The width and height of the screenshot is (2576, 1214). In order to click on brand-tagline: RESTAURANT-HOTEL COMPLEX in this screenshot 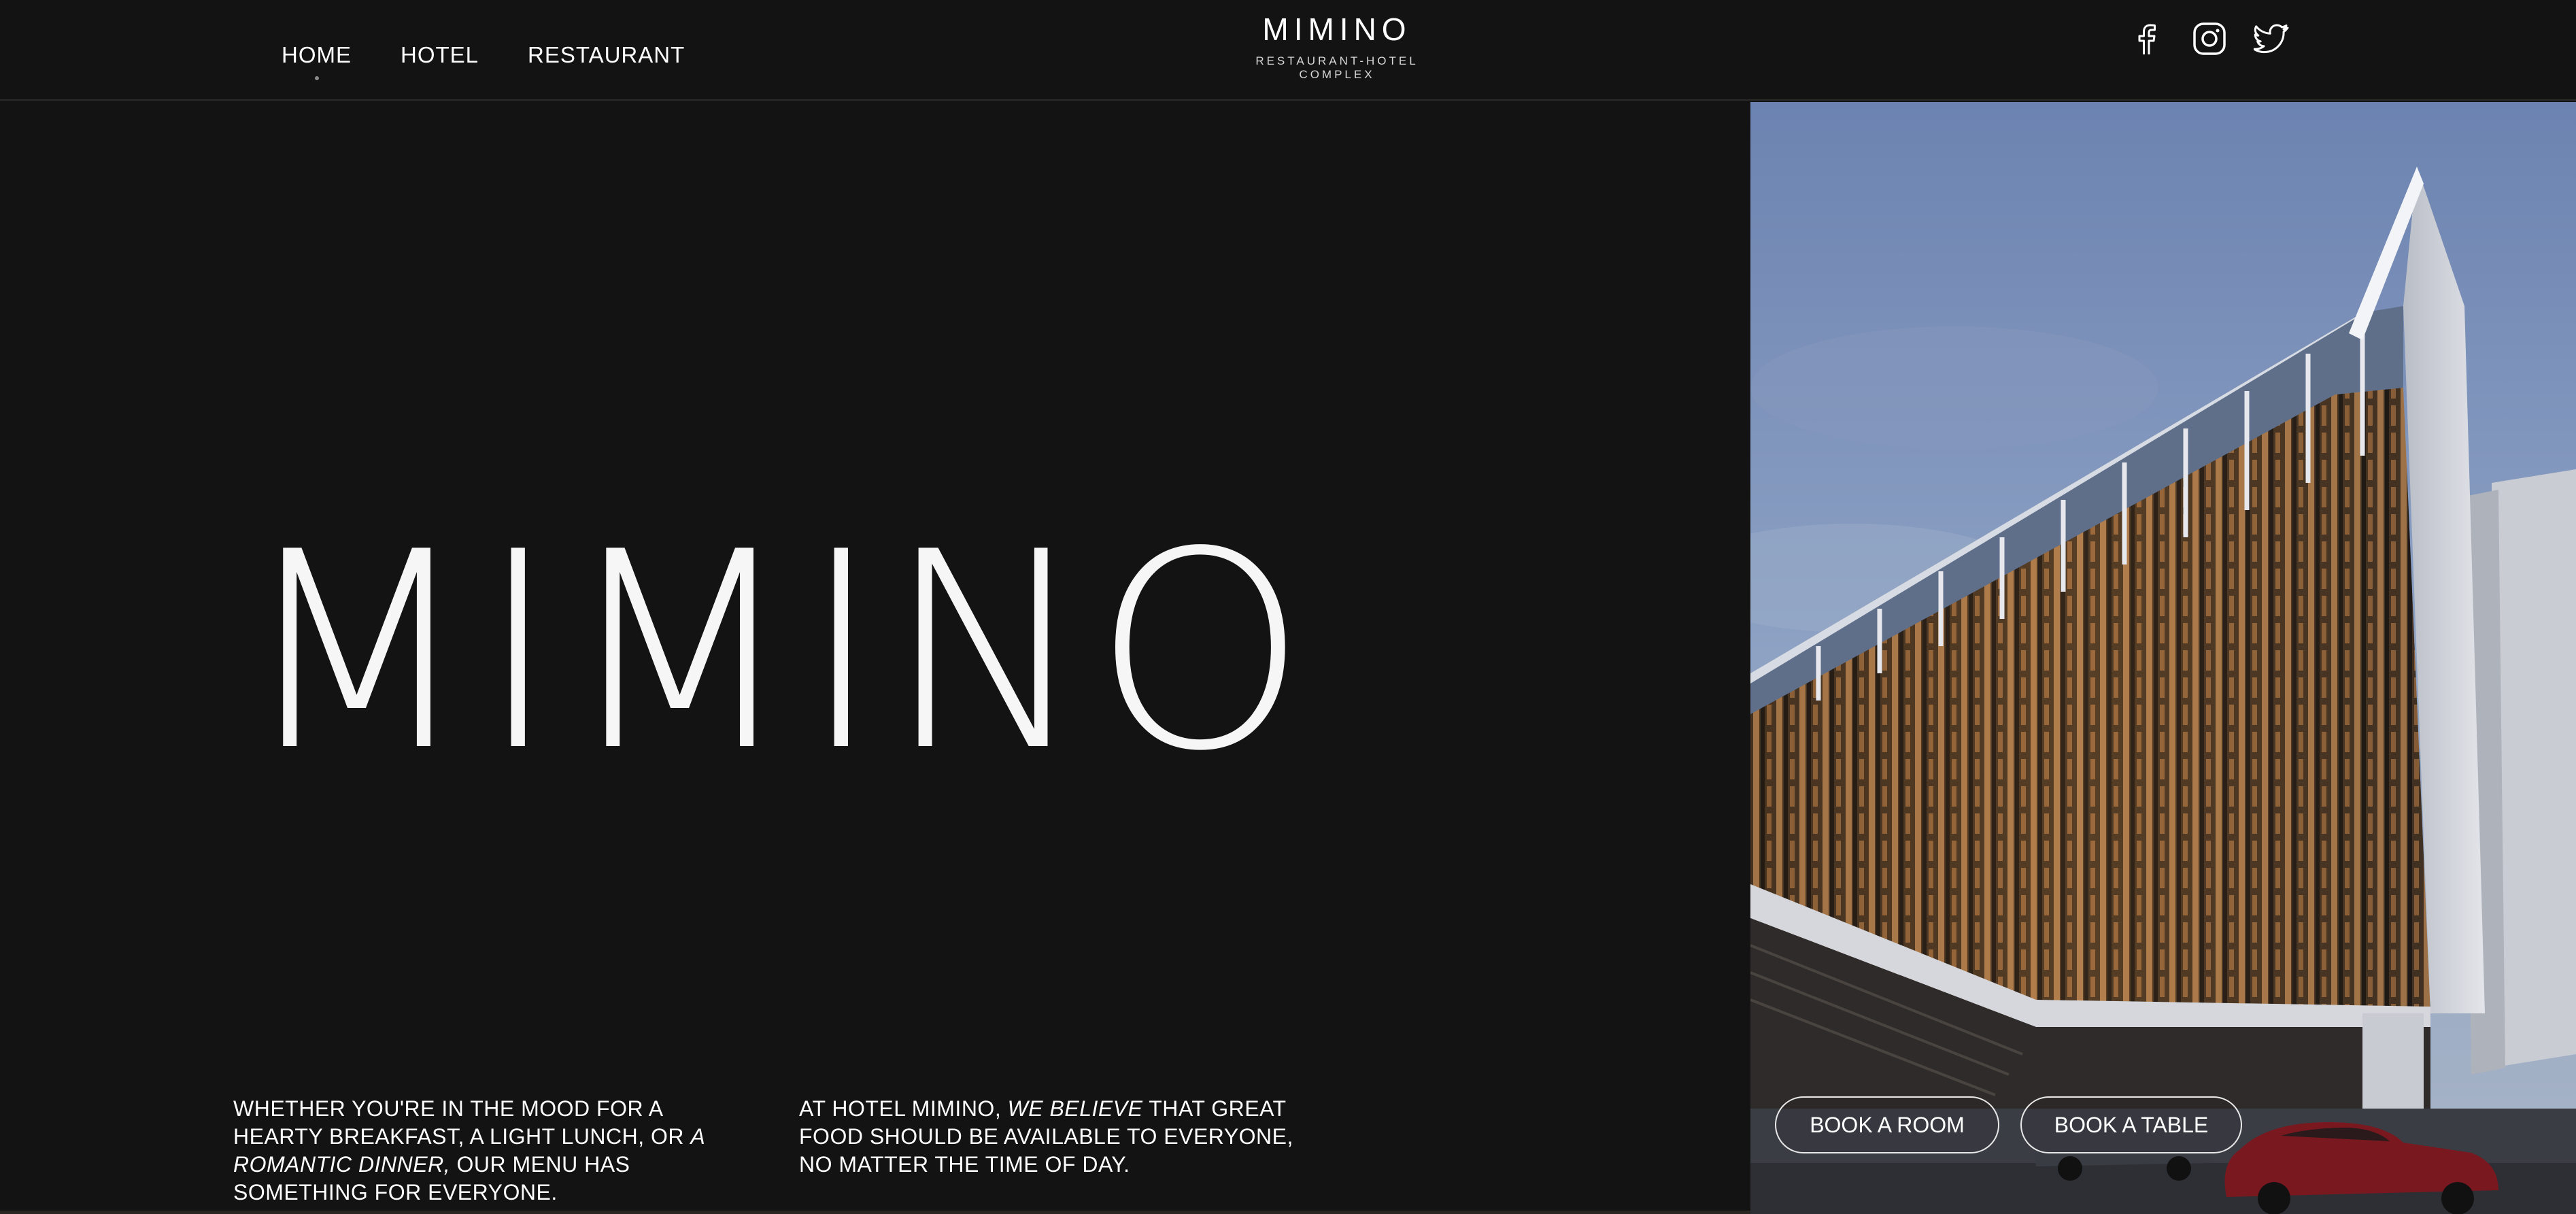, I will do `click(1337, 68)`.